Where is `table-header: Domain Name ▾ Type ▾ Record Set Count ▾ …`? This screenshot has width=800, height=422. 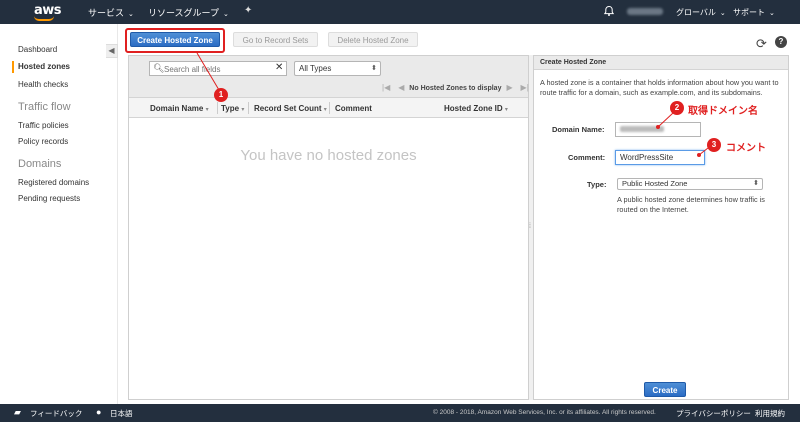 table-header: Domain Name ▾ Type ▾ Record Set Count ▾ … is located at coordinates (328, 108).